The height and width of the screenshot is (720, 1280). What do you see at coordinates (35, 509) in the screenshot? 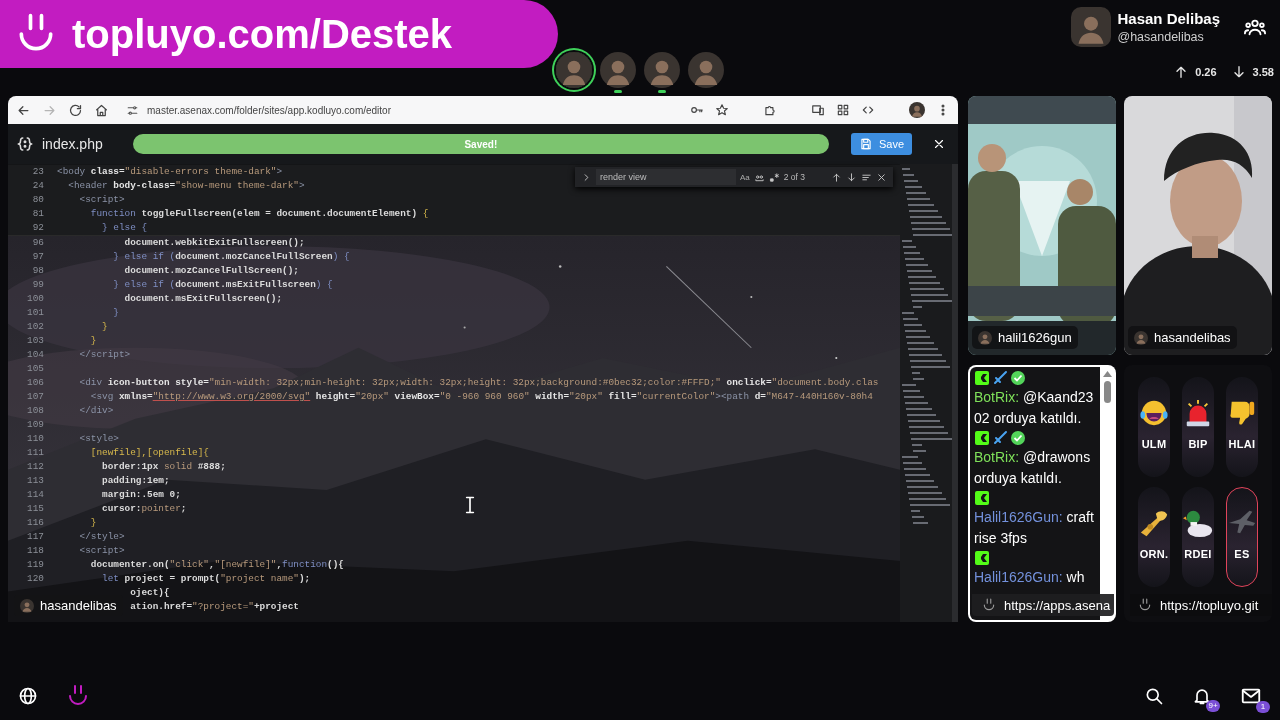
I see `line-number: 115` at bounding box center [35, 509].